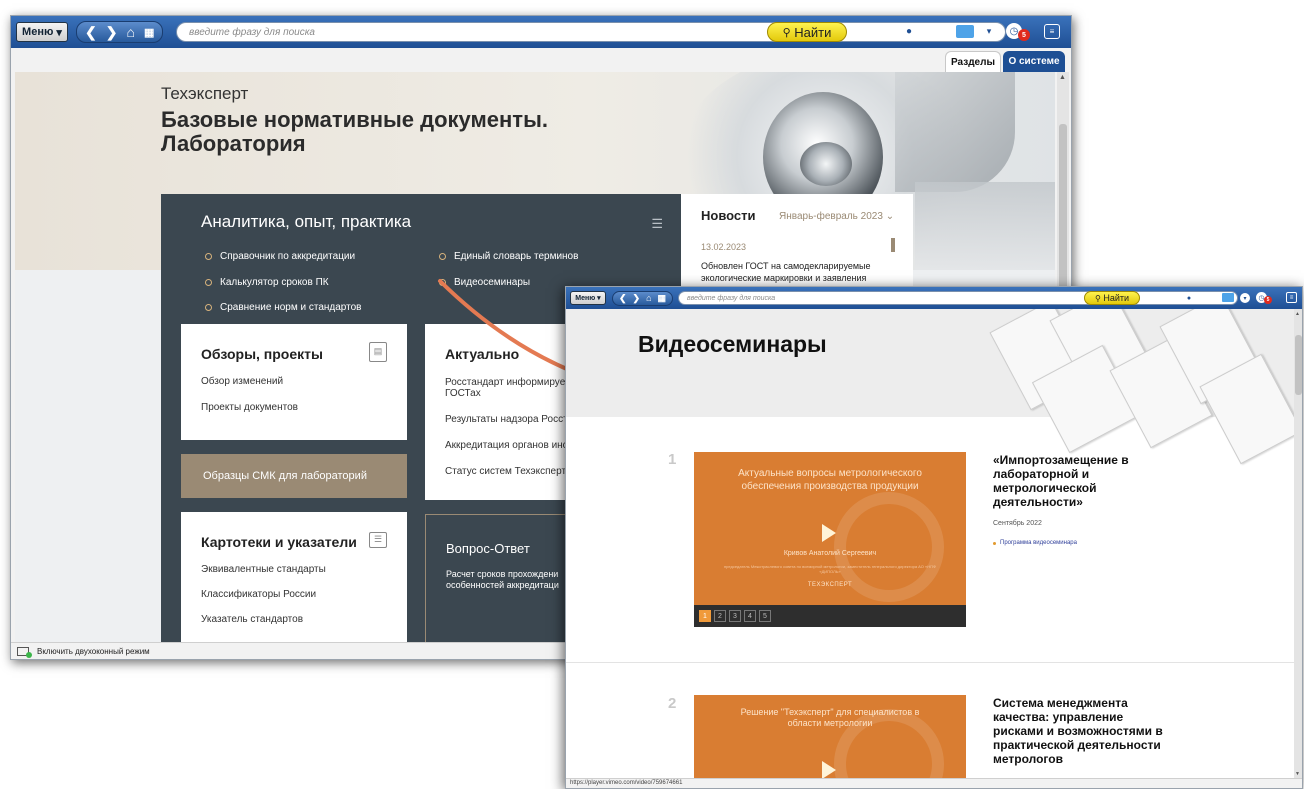 This screenshot has height=789, width=1304. I want to click on microscope-base, so click(985, 227).